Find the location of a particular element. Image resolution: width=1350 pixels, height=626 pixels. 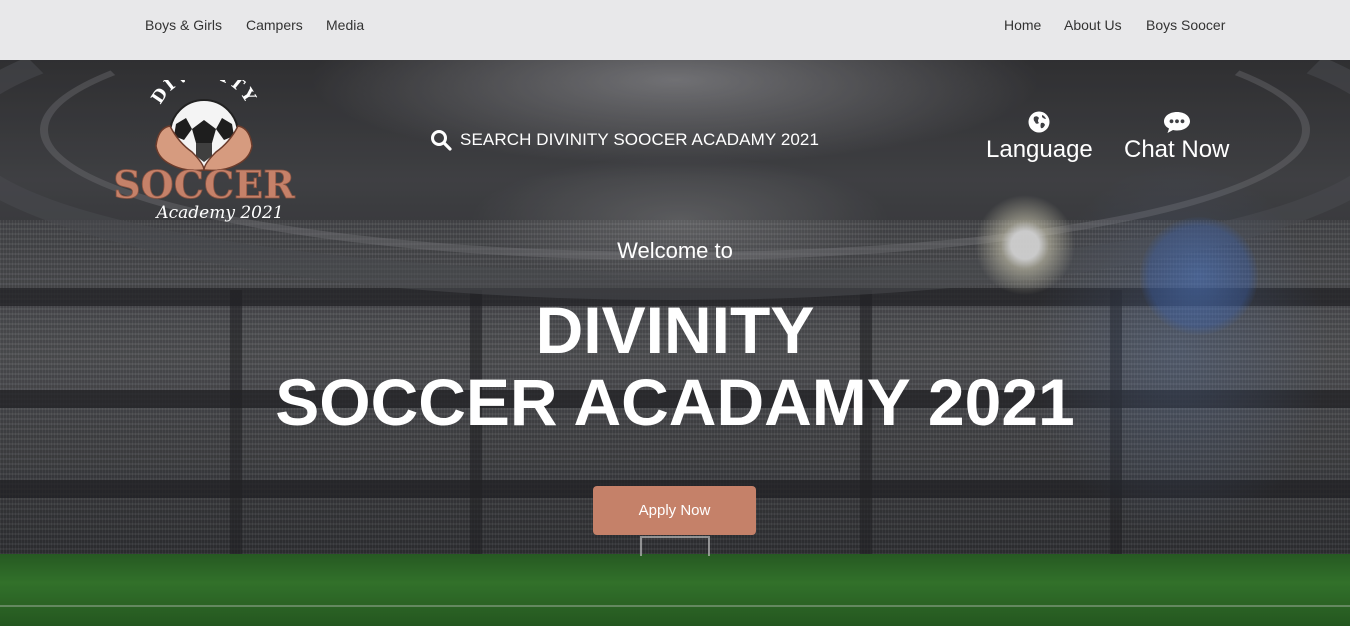

hero-title-line-1: DIVINITY is located at coordinates (675, 330).